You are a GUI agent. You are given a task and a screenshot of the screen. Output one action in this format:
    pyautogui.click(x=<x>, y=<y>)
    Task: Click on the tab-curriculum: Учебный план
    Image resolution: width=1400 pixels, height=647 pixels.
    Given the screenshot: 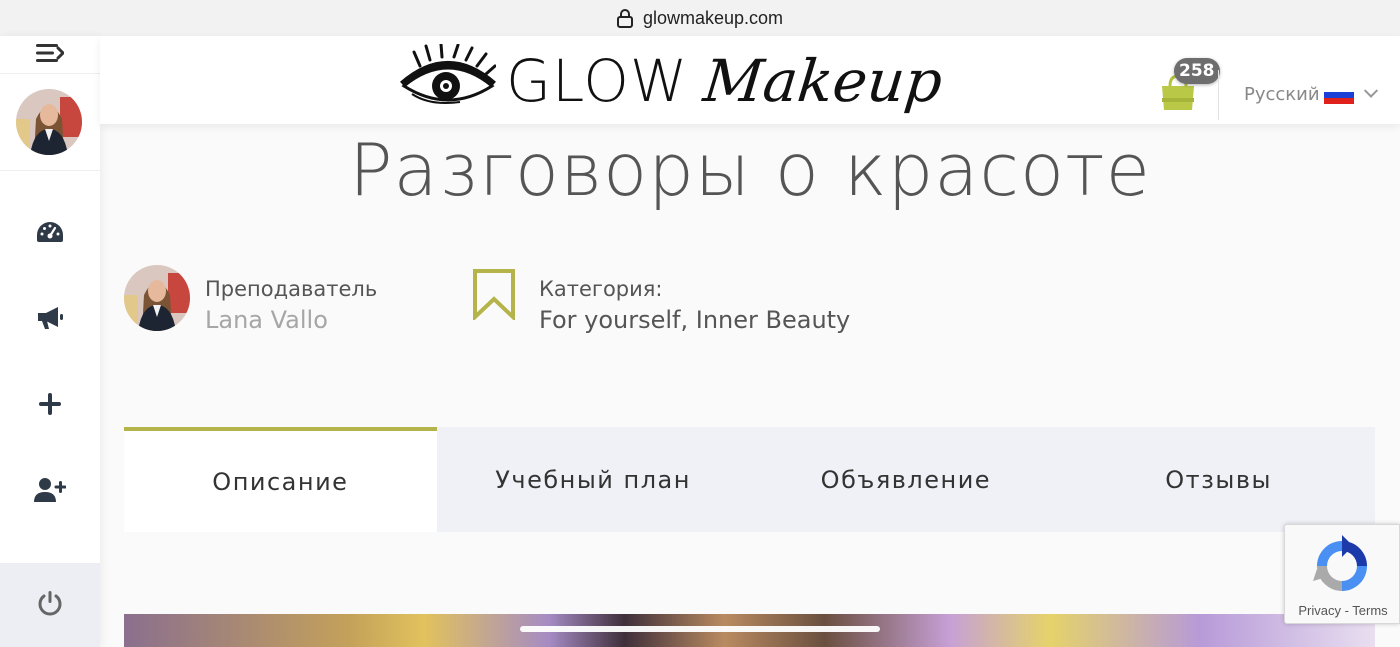 What is the action you would take?
    pyautogui.click(x=593, y=479)
    